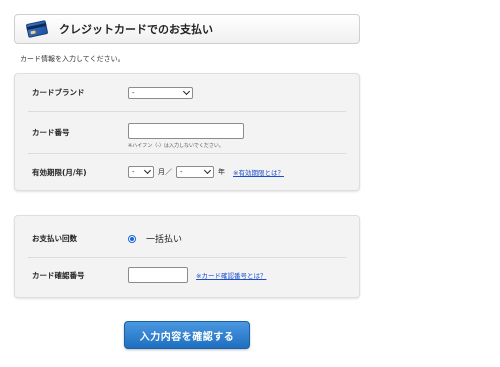  I want to click on instruction-text: カード情報を入力してください。, so click(72, 59).